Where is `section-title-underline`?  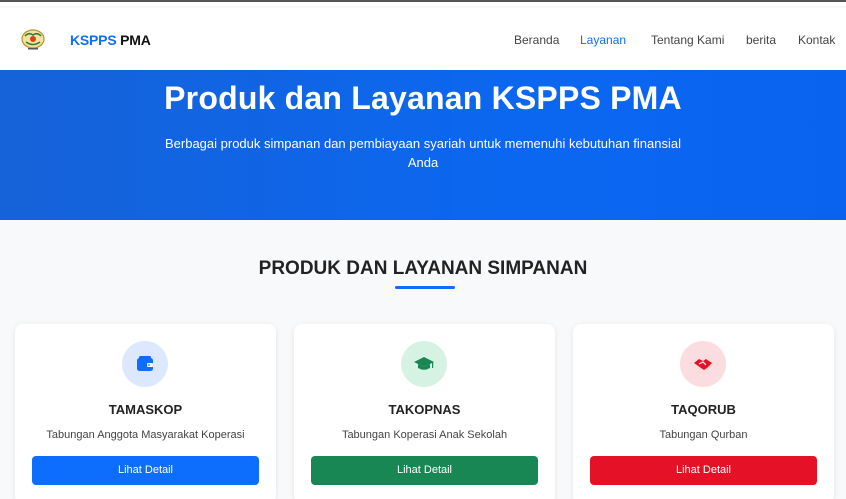 section-title-underline is located at coordinates (425, 287).